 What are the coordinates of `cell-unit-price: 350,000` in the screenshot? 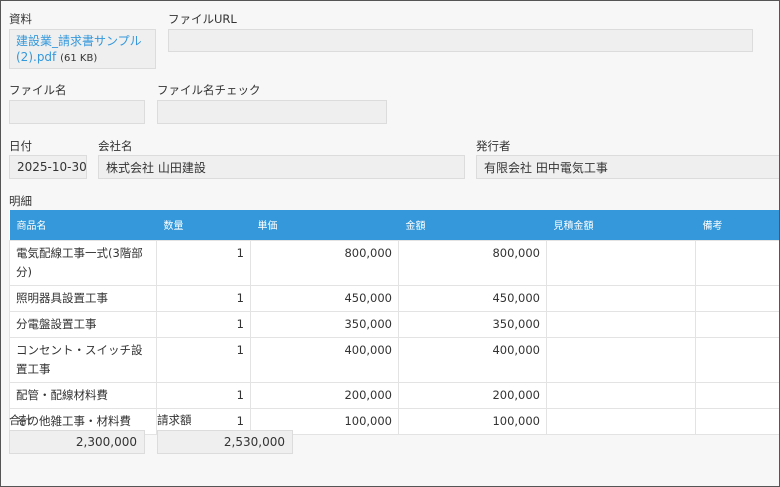 It's located at (324, 324).